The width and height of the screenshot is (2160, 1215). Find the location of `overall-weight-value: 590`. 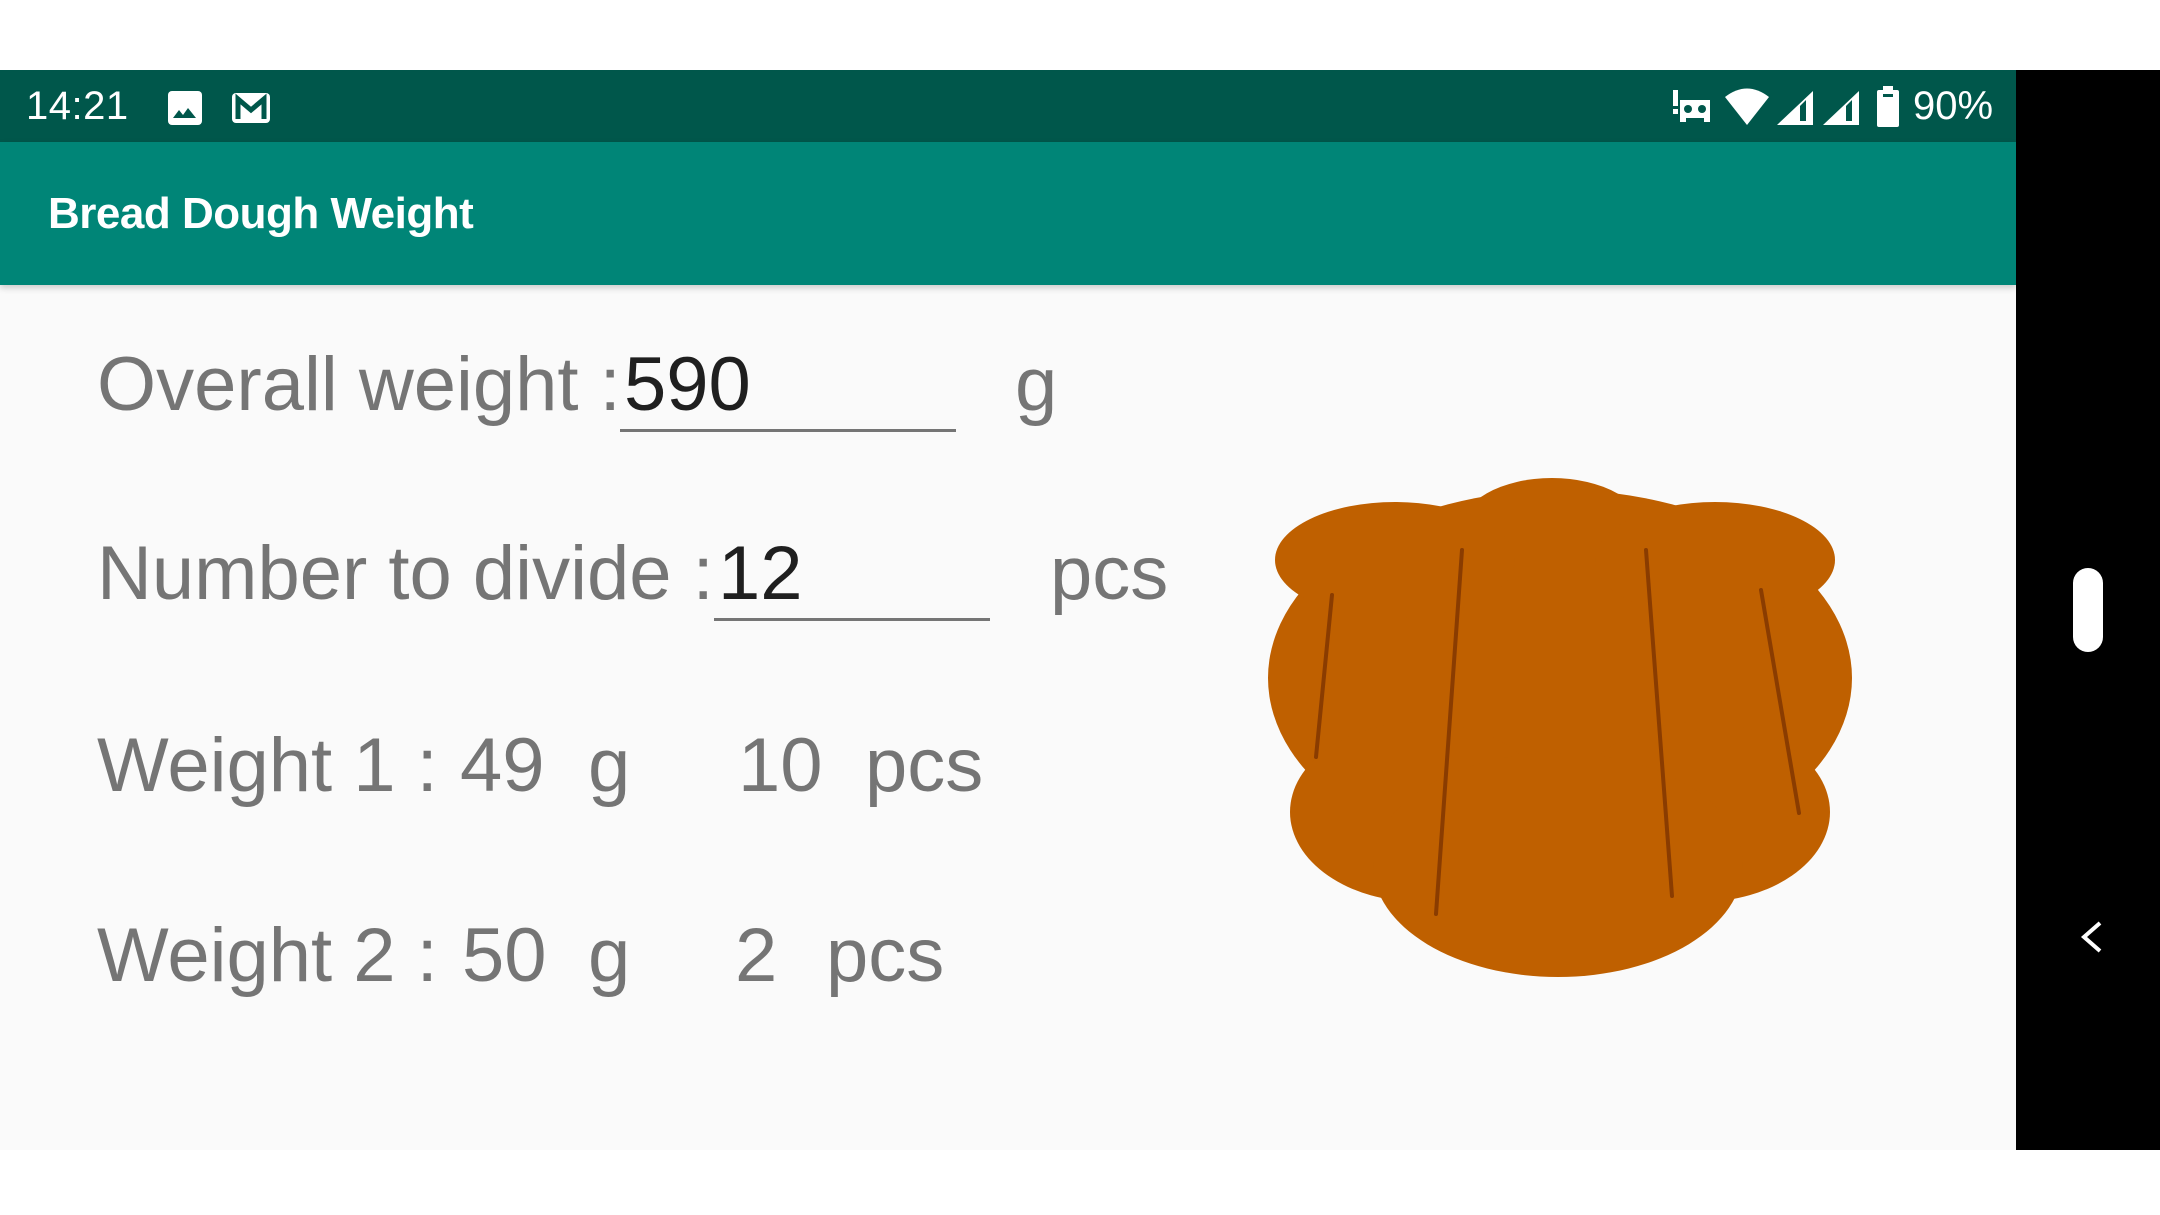

overall-weight-value: 590 is located at coordinates (687, 384).